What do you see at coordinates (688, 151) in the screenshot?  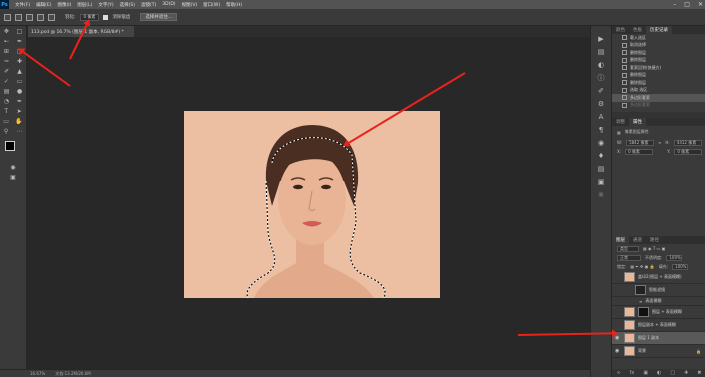 I see `y-field: 0 像素` at bounding box center [688, 151].